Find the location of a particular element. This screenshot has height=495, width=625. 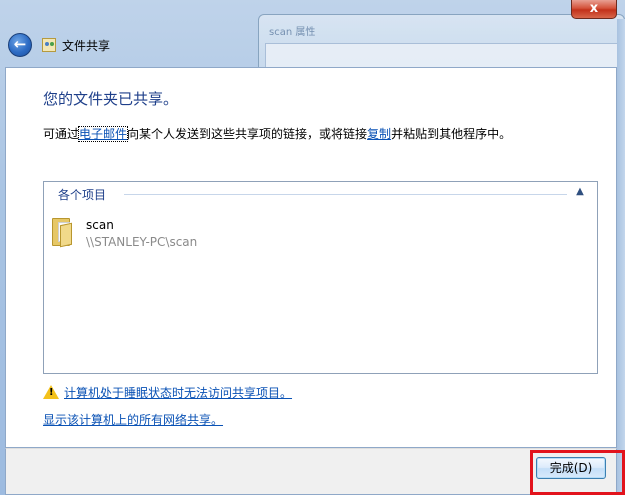

group-divider is located at coordinates (345, 194).